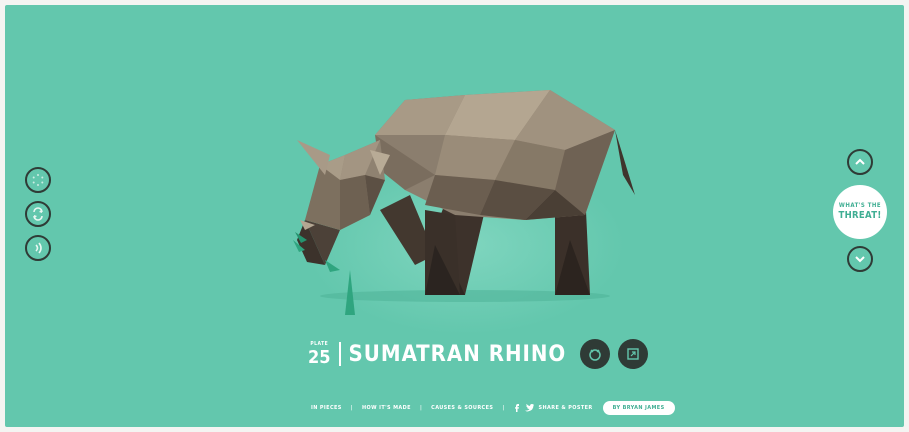 The image size is (909, 432). What do you see at coordinates (860, 206) in the screenshot?
I see `threat-line1: WHAT'S THE` at bounding box center [860, 206].